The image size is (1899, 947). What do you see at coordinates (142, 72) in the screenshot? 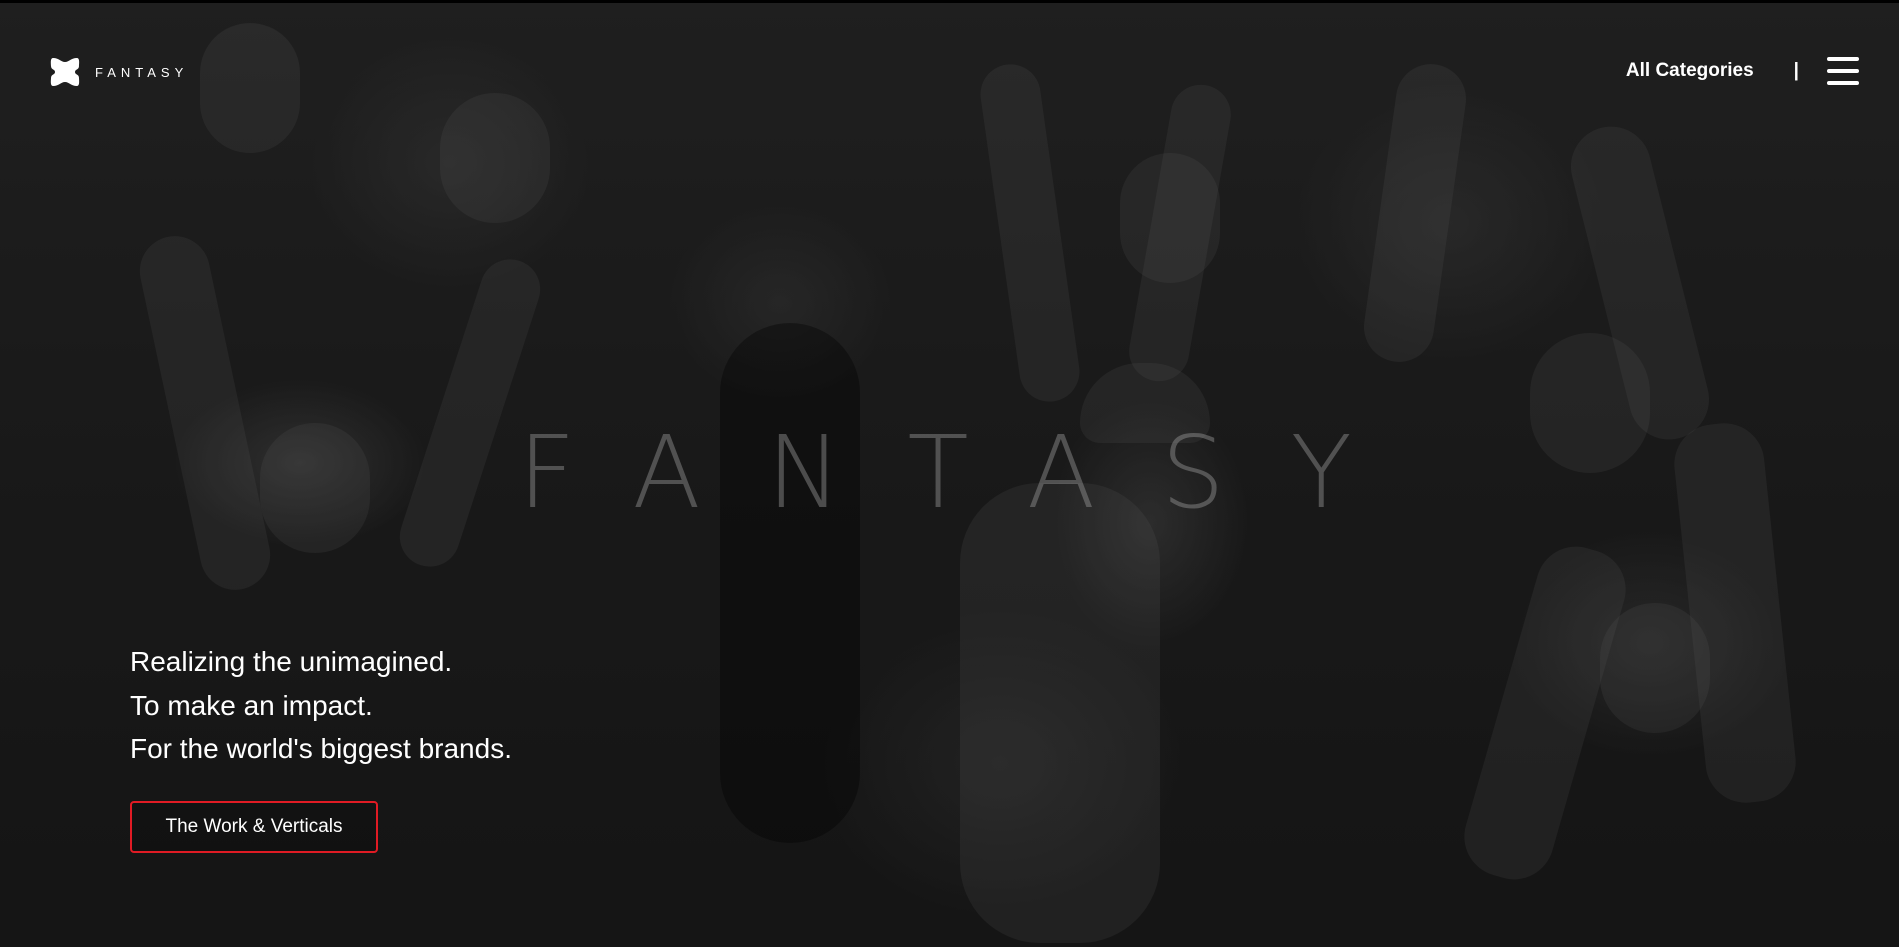
I see `logo-wordmark: FANTASY` at bounding box center [142, 72].